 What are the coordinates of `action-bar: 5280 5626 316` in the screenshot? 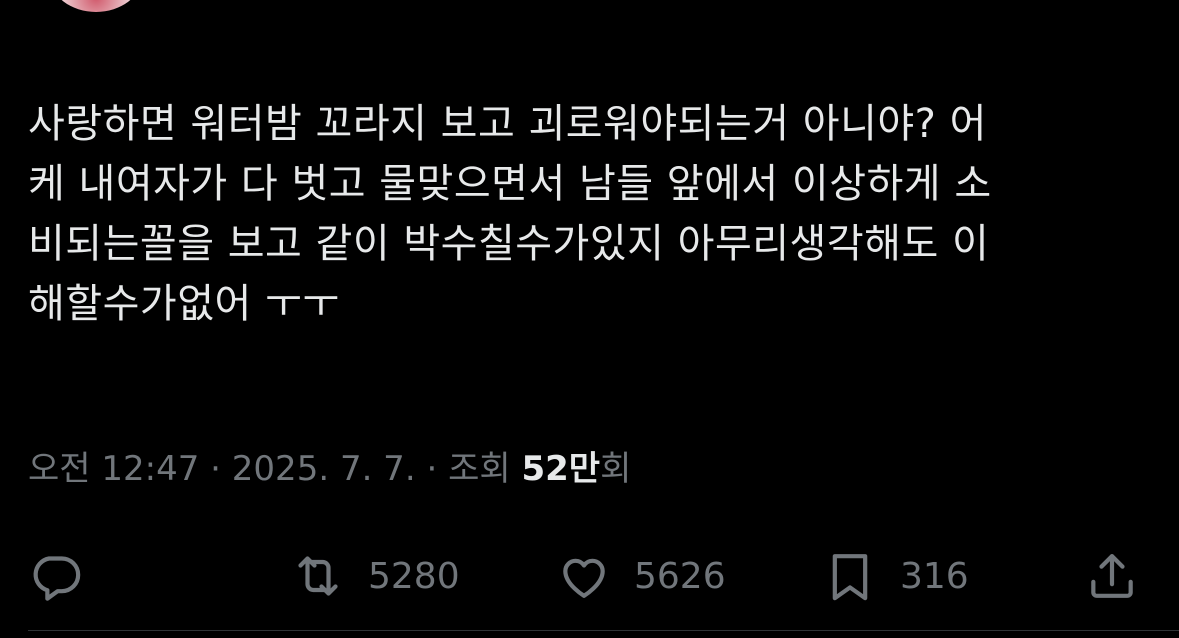 It's located at (589, 580).